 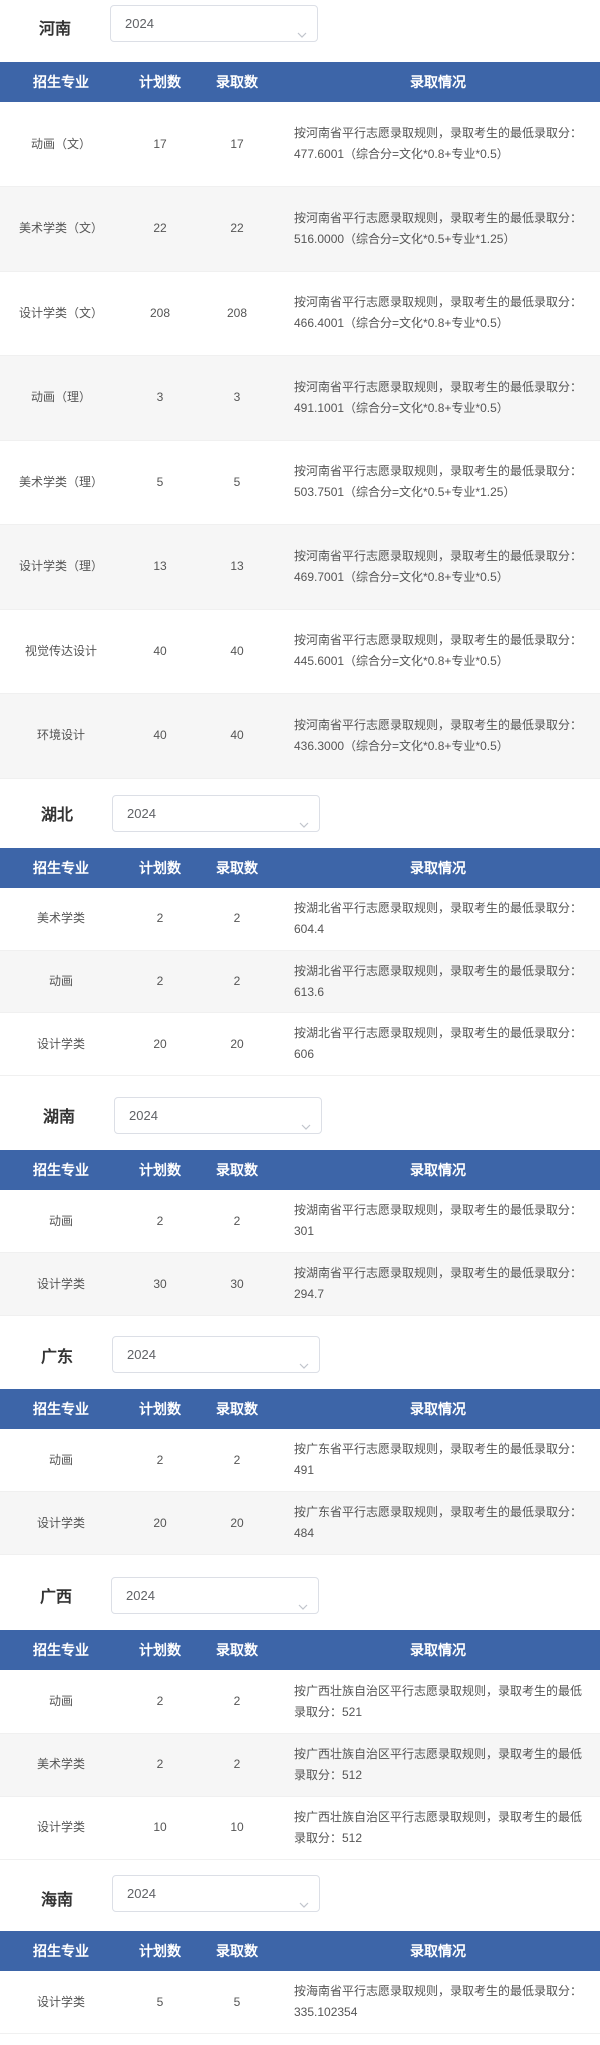 What do you see at coordinates (237, 2002) in the screenshot?
I see `admit-count-cell: 5` at bounding box center [237, 2002].